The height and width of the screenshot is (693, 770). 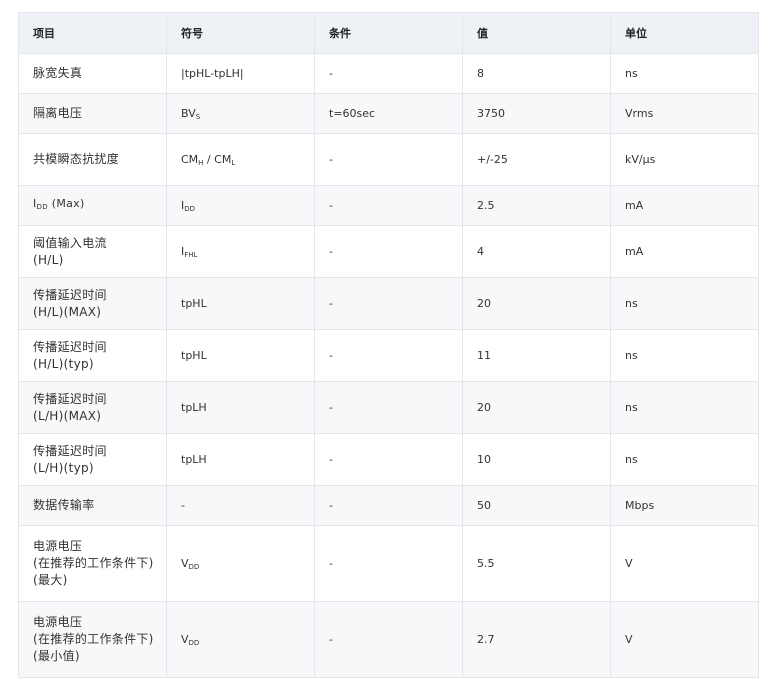 I want to click on cell-symbol: -, so click(x=240, y=505).